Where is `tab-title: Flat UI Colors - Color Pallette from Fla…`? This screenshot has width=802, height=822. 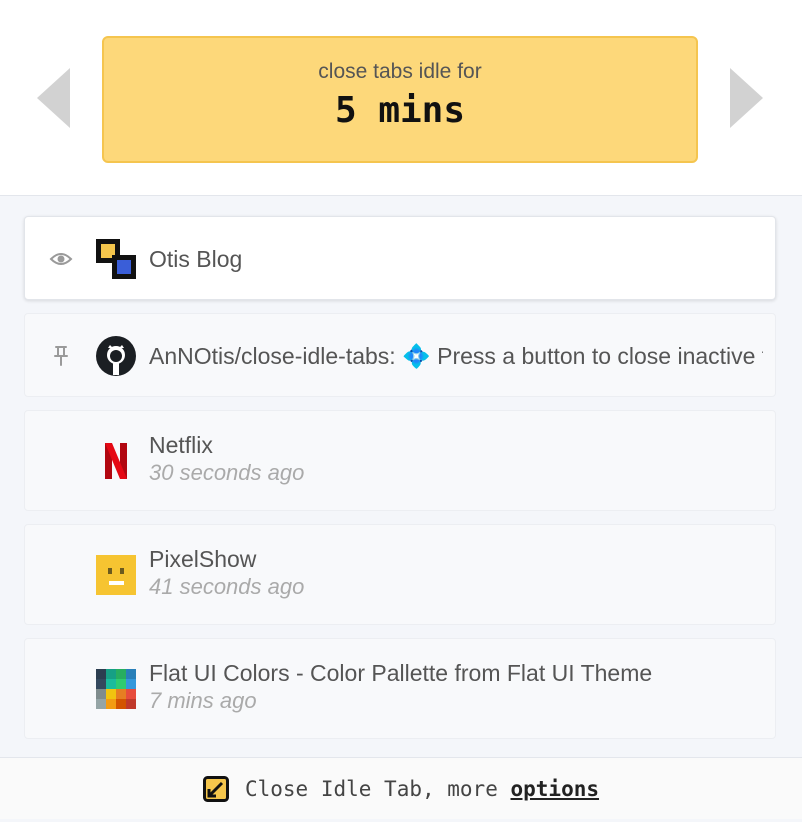 tab-title: Flat UI Colors - Color Pallette from Fla… is located at coordinates (401, 673).